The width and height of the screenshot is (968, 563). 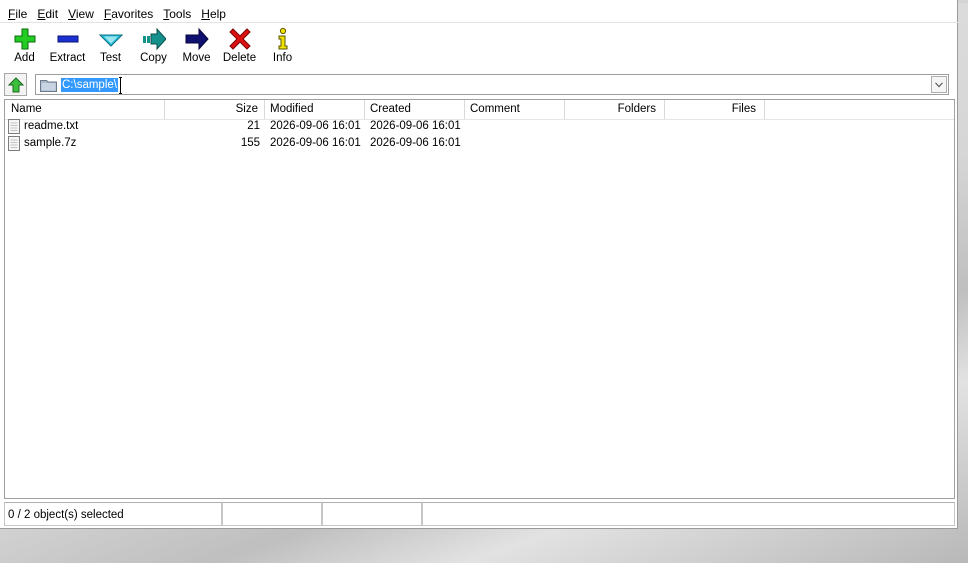 I want to click on column-header-comment: Comment, so click(x=515, y=109).